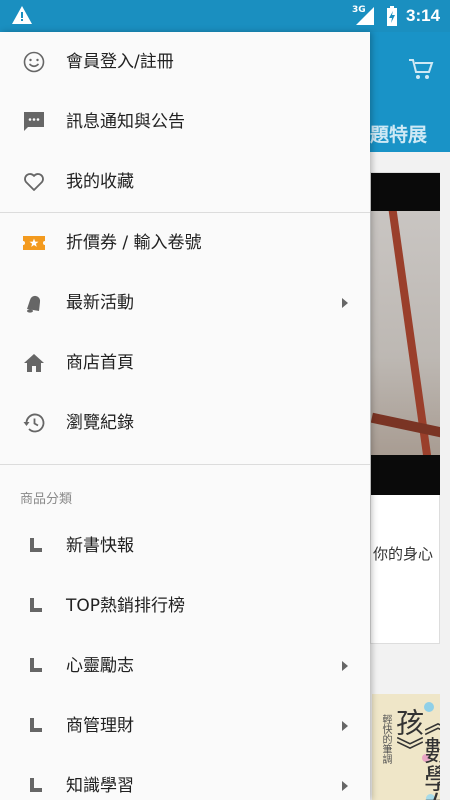 This screenshot has width=450, height=800. Describe the element at coordinates (34, 62) in the screenshot. I see `smiley-icon` at that location.